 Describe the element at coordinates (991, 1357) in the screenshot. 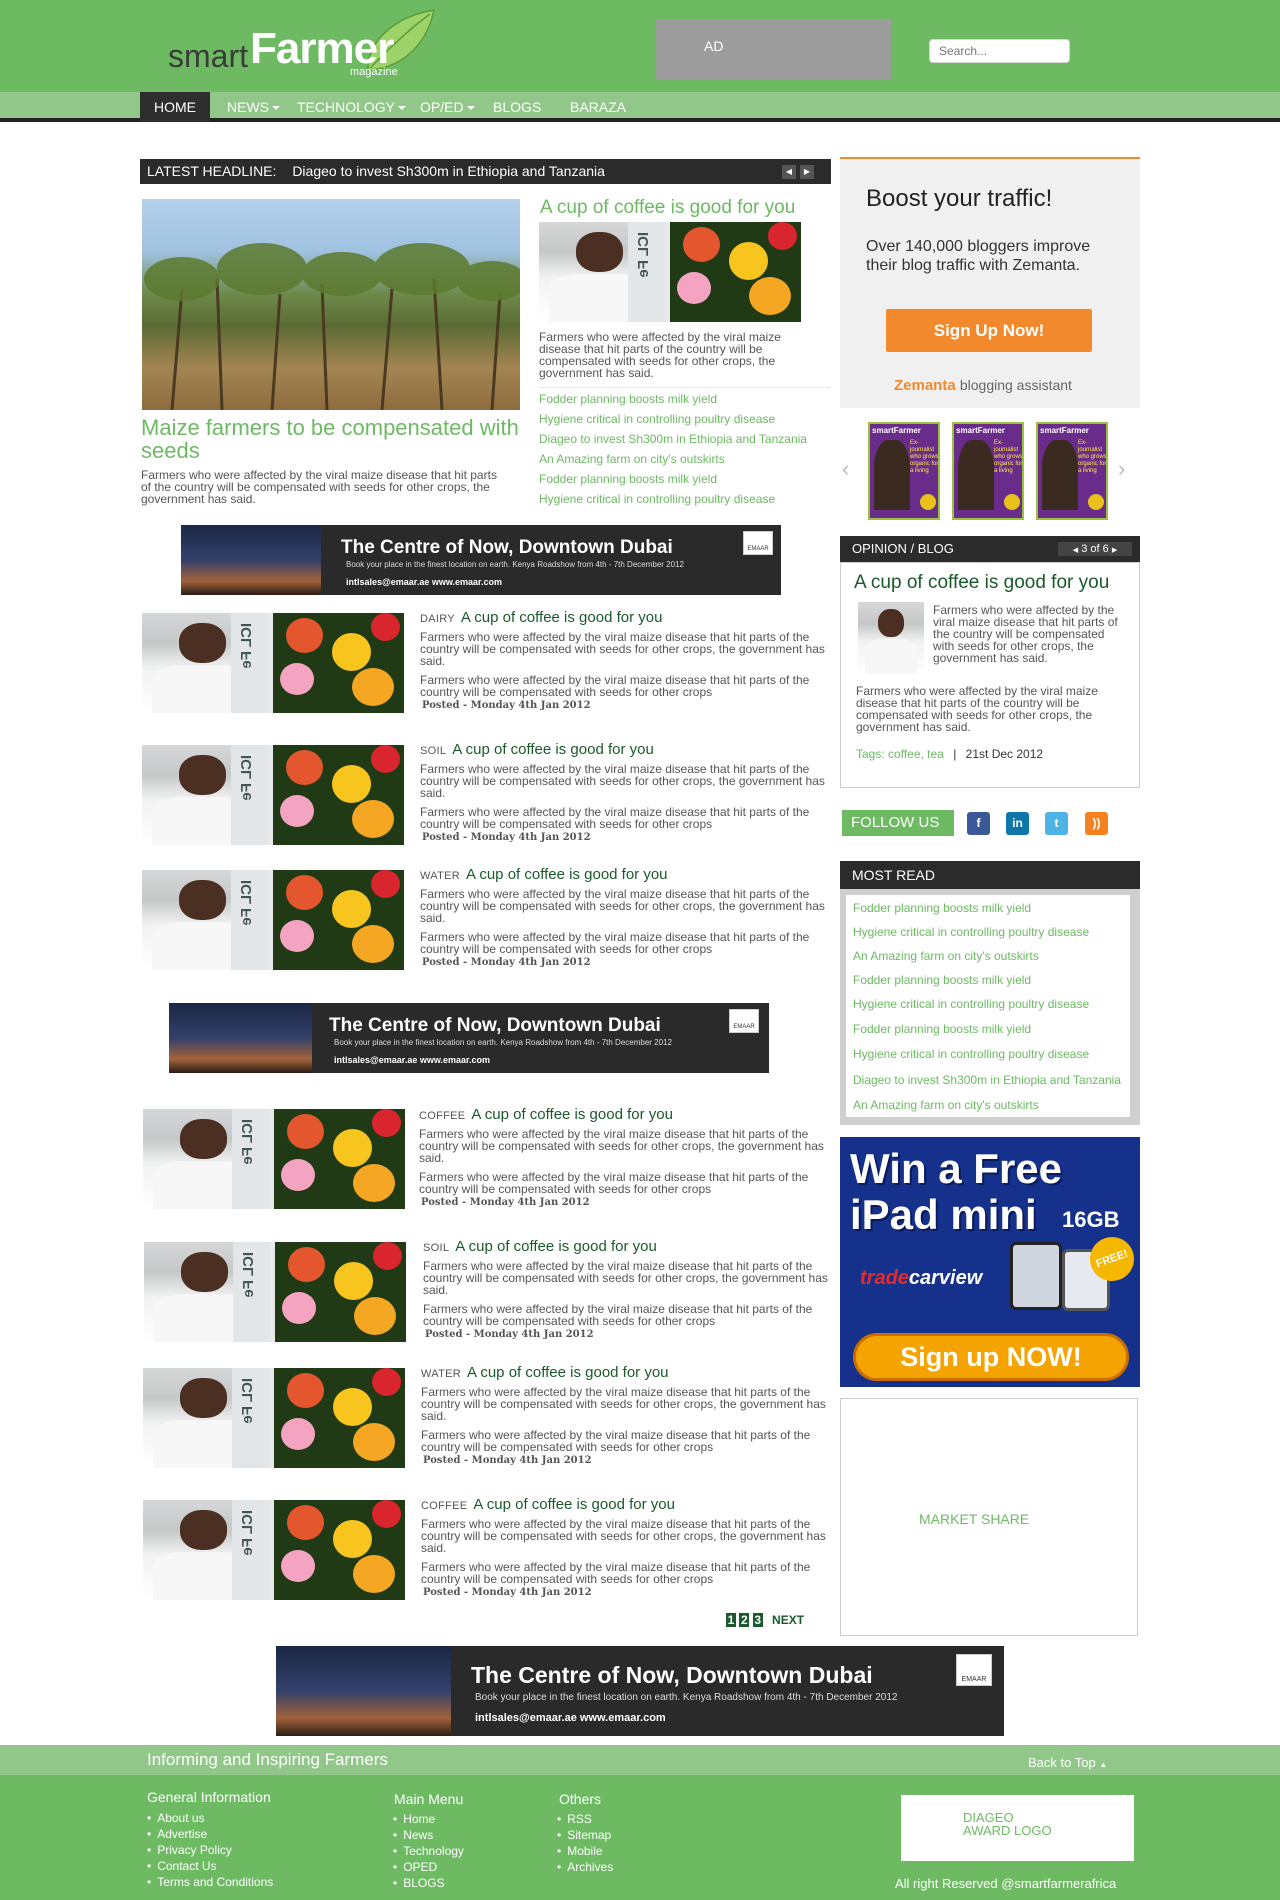

I see `ipad-signup-button: Sign up NOW!` at that location.